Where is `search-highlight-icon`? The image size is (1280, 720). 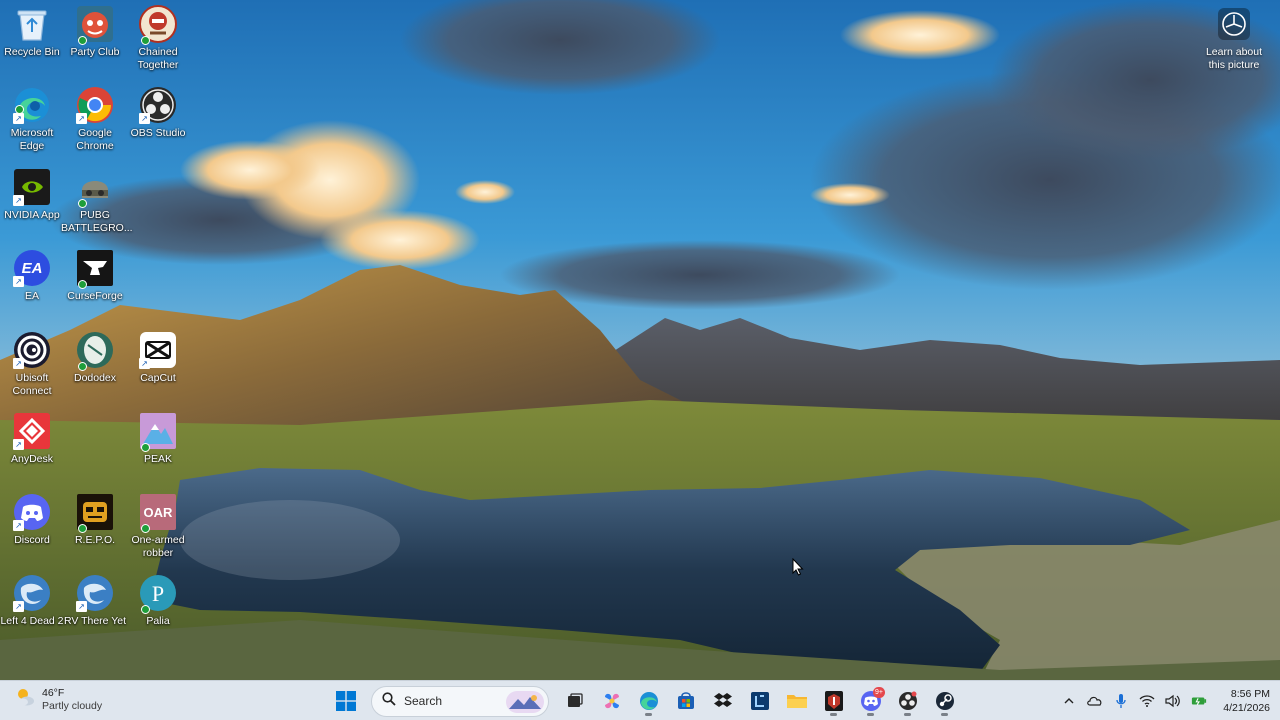
search-highlight-icon is located at coordinates (525, 704).